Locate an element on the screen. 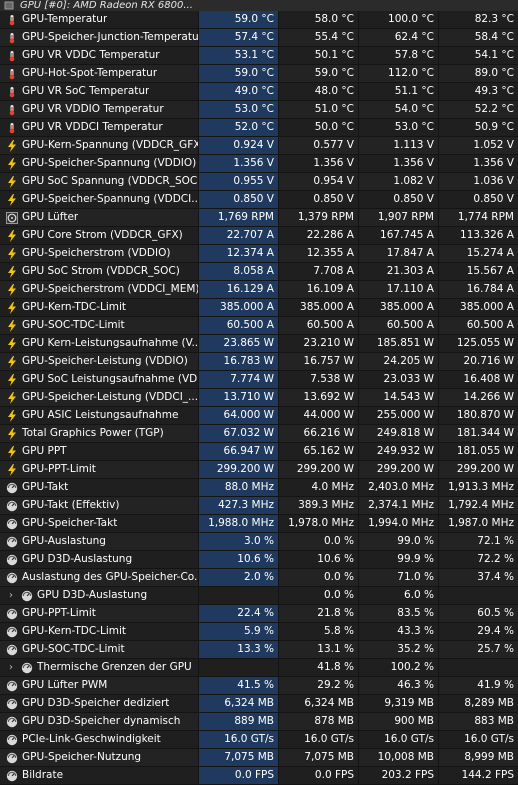 This screenshot has height=785, width=518. sensor-row: GPU Lüfter PWM 41.5 % 29.2 % 46.3 % 41.9 % is located at coordinates (259, 686).